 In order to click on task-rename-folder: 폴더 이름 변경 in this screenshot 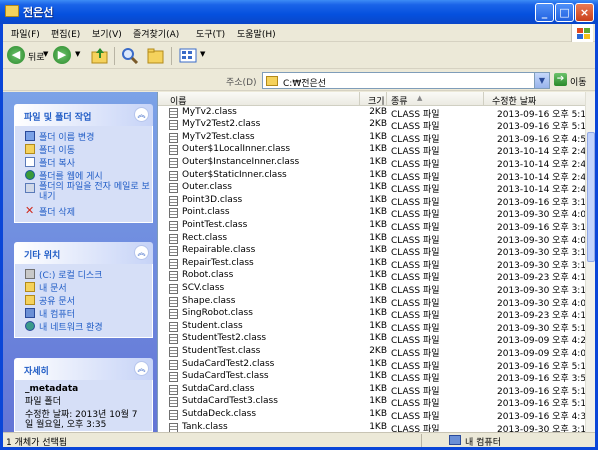, I will do `click(88, 136)`.